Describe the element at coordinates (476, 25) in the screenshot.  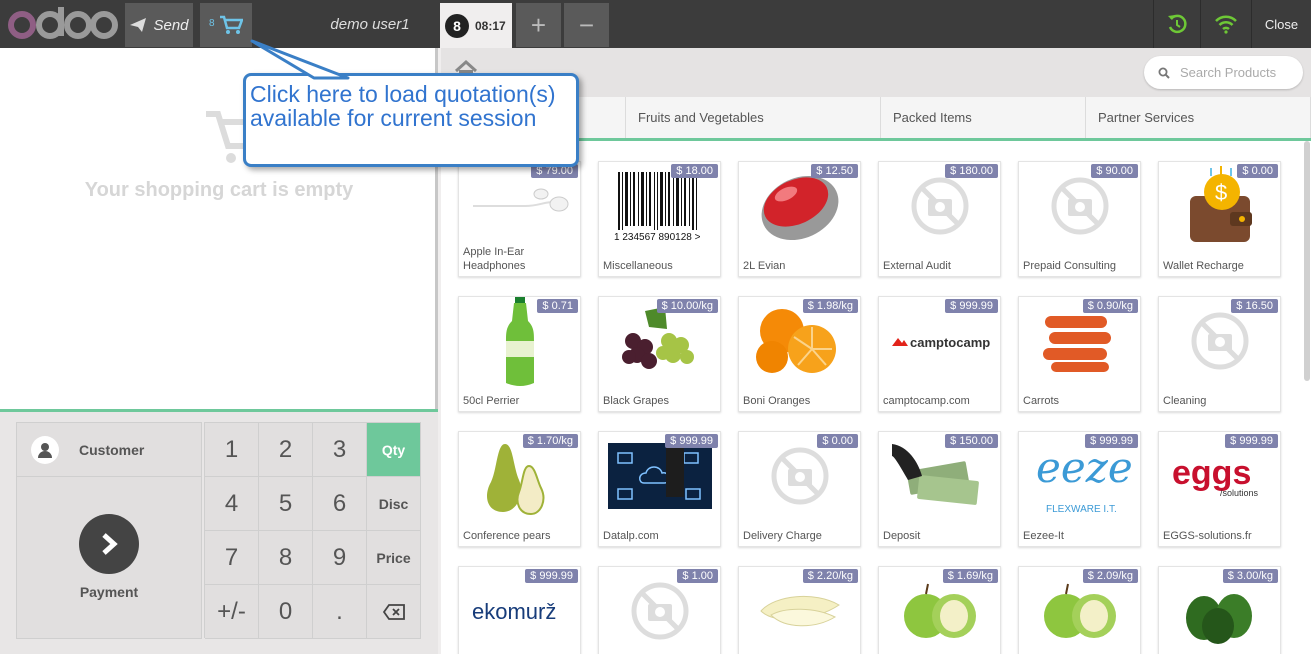
I see `order-tab-8: 8 08:17` at that location.